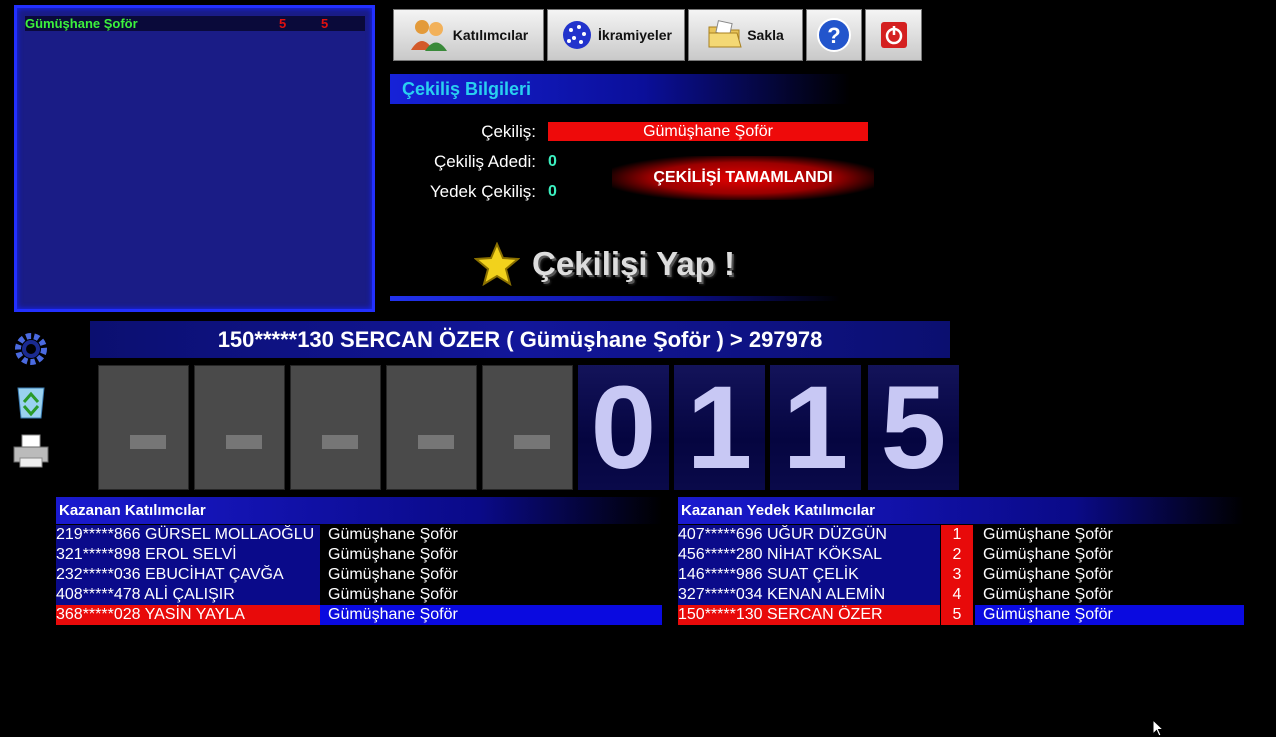  I want to click on prizes-label: İkramiyeler, so click(635, 35).